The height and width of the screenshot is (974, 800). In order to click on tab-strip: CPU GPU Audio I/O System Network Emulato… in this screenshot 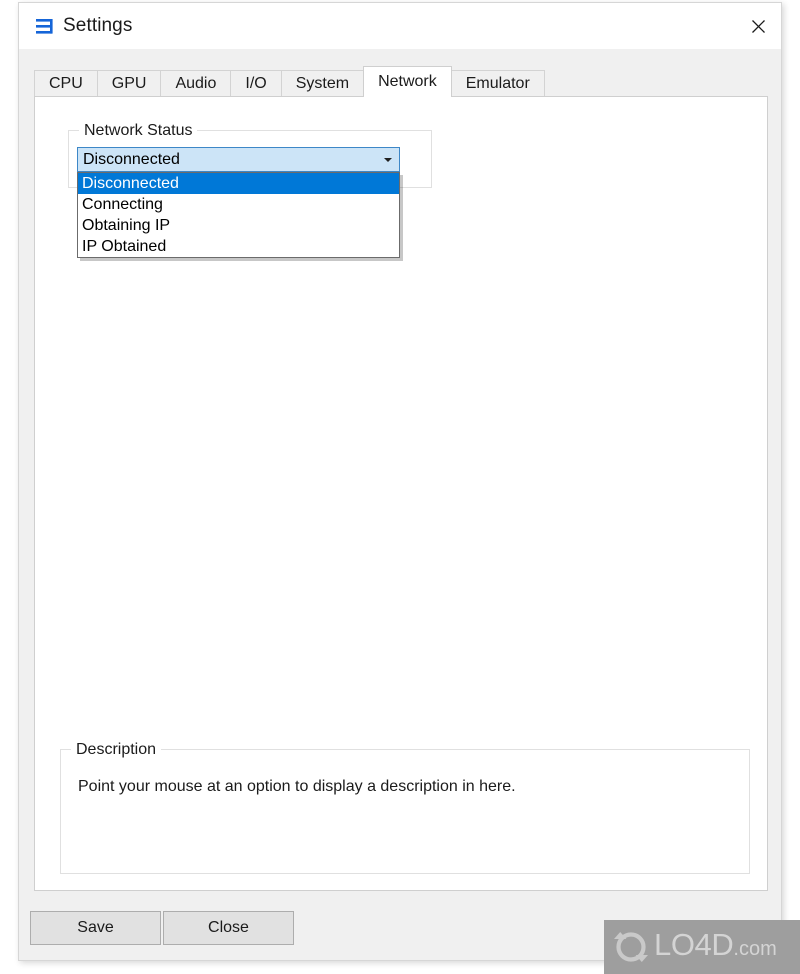, I will do `click(400, 73)`.